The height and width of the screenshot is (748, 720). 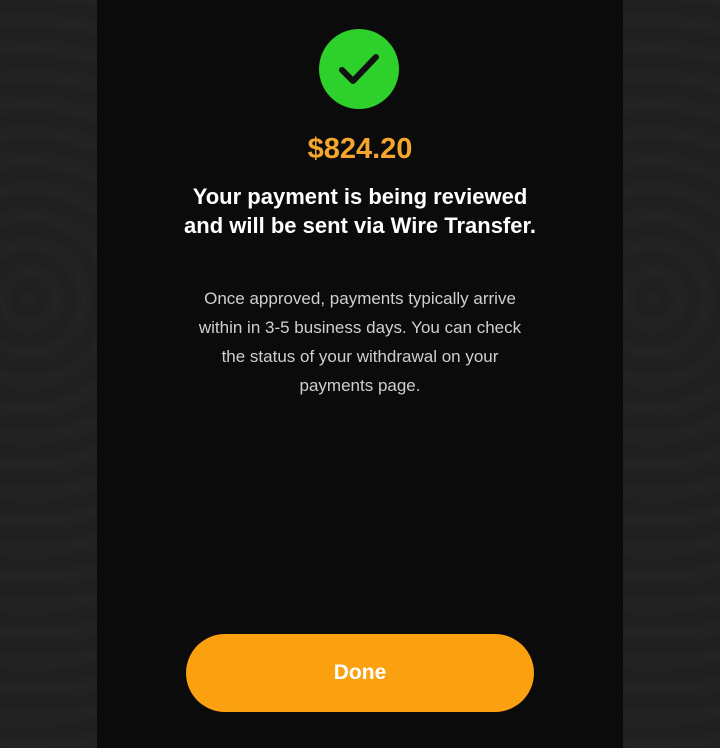 What do you see at coordinates (48, 374) in the screenshot?
I see `background-left` at bounding box center [48, 374].